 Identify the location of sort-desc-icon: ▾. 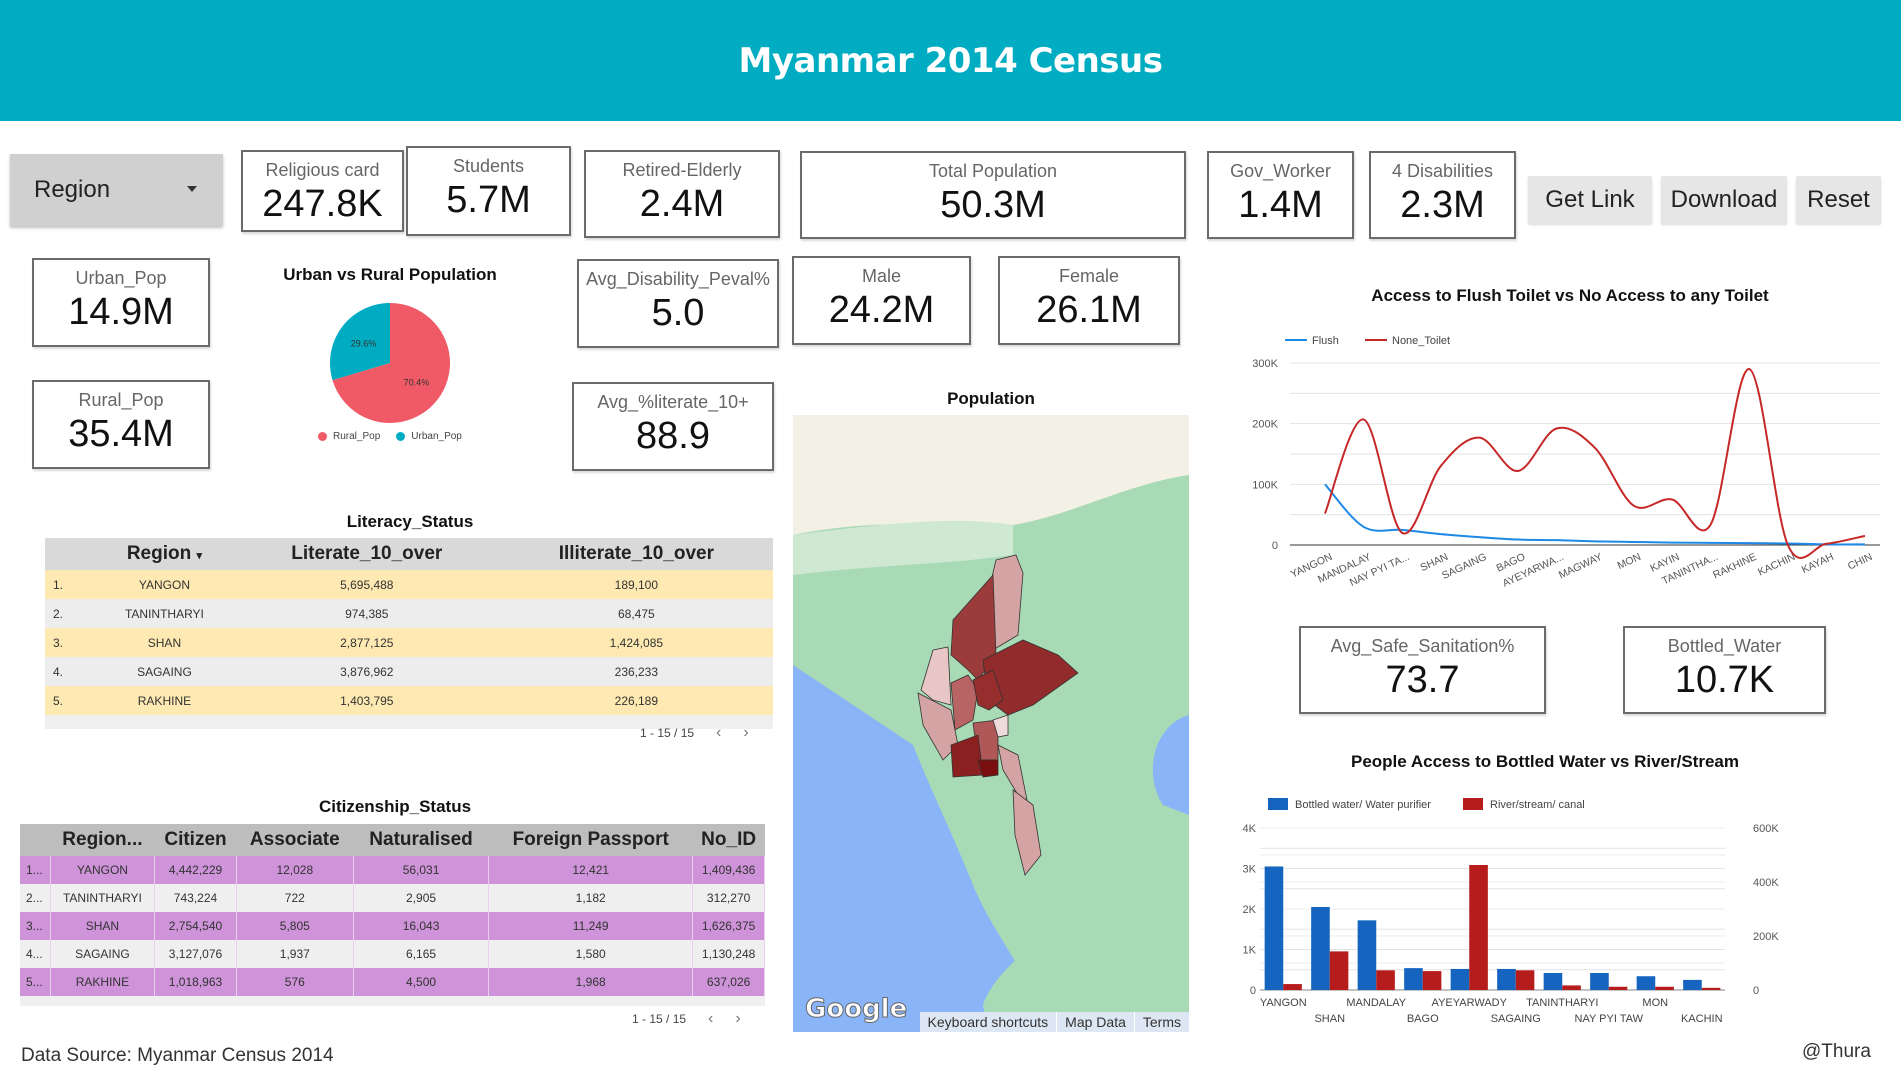
(199, 556).